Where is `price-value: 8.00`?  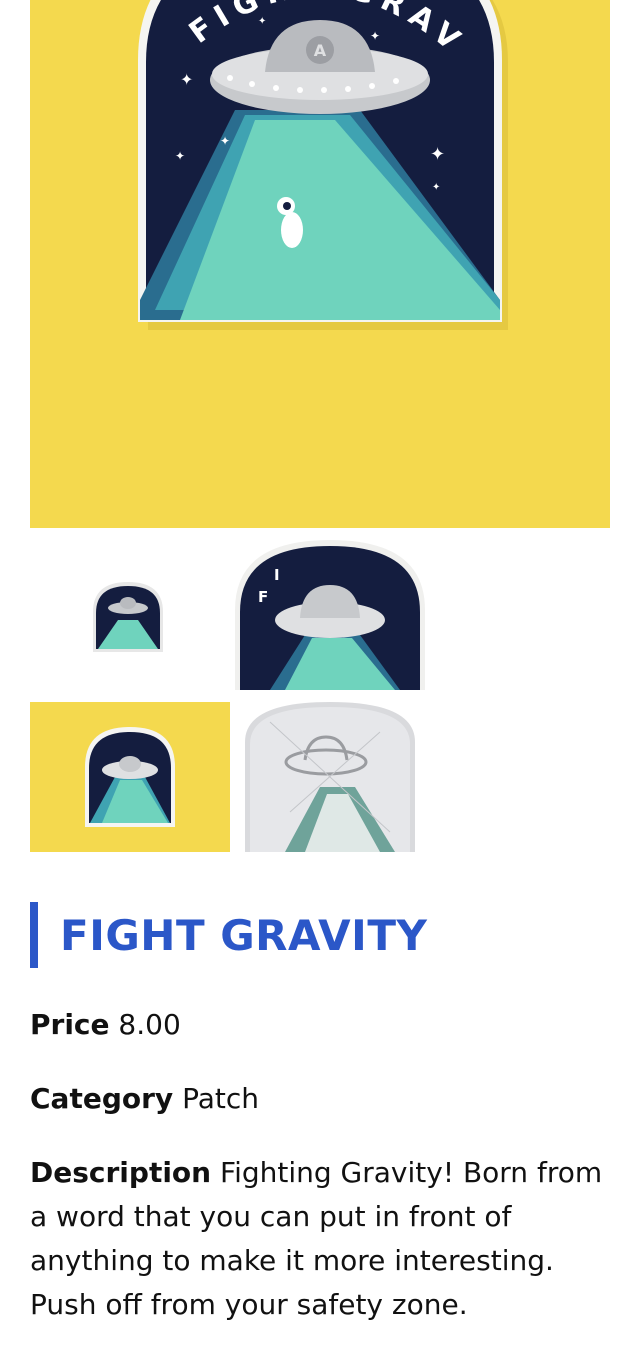 price-value: 8.00 is located at coordinates (149, 1024).